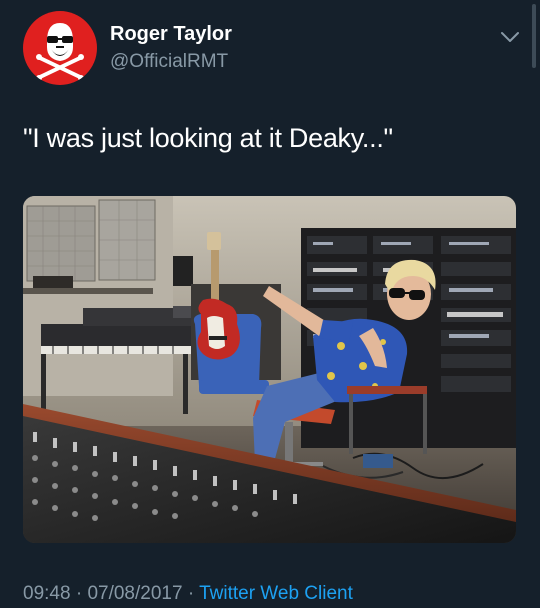 The image size is (540, 608). Describe the element at coordinates (534, 36) in the screenshot. I see `scrollbar` at that location.